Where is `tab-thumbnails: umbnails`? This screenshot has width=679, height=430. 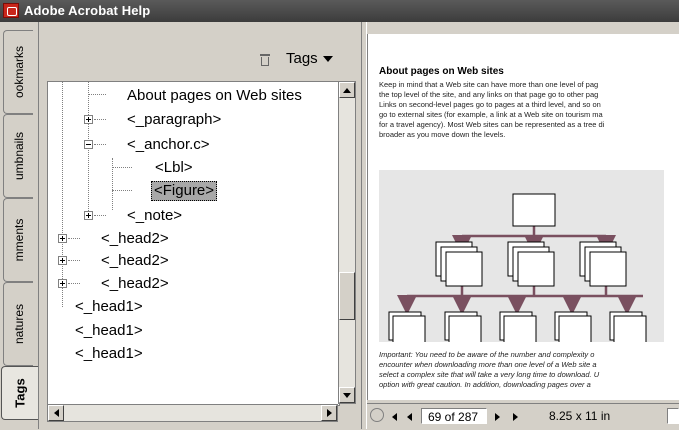 tab-thumbnails: umbnails is located at coordinates (18, 156).